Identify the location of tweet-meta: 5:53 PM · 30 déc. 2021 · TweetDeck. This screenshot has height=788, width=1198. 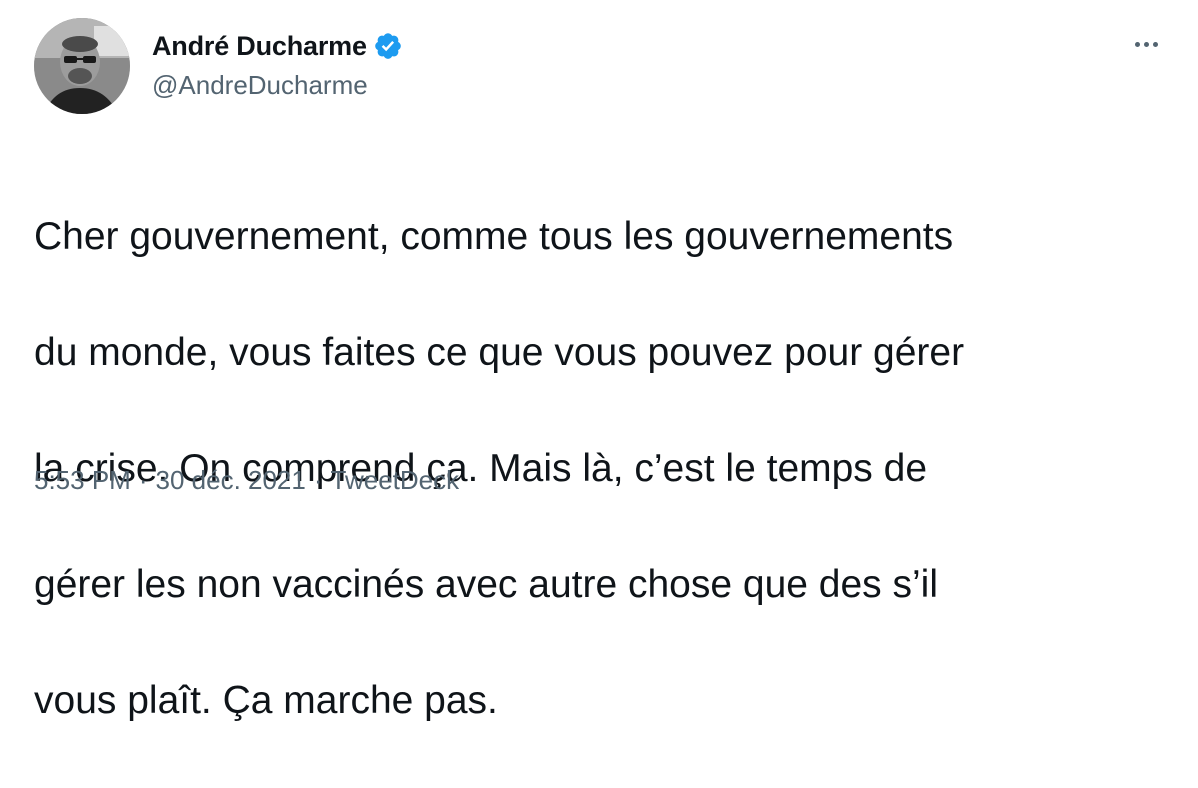
(246, 480).